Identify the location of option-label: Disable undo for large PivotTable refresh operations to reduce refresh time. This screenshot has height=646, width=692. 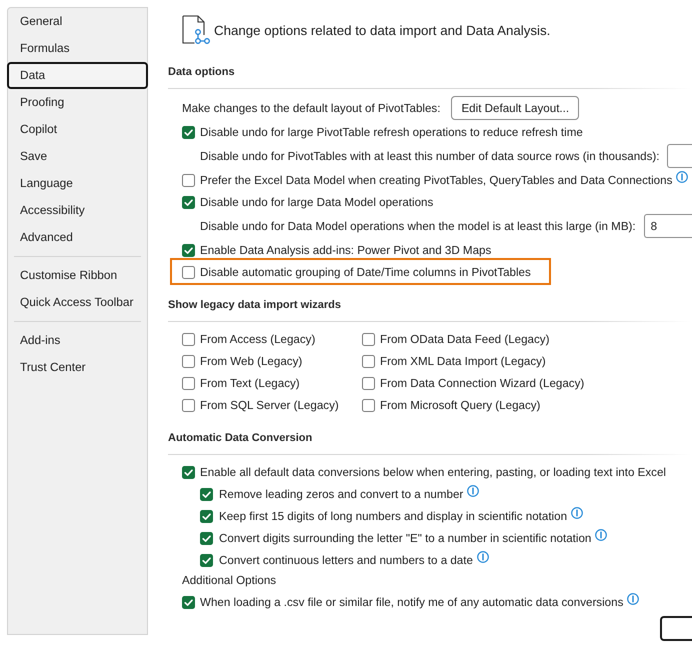
(391, 132).